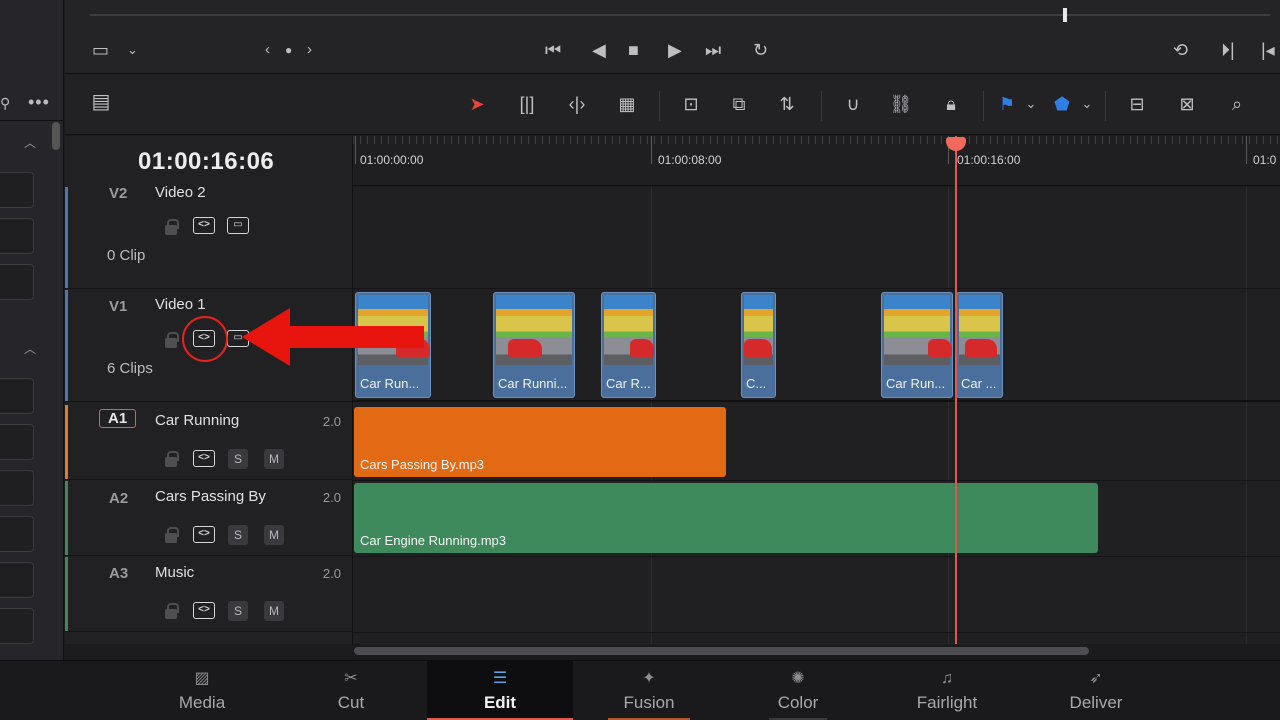 Image resolution: width=1280 pixels, height=720 pixels. What do you see at coordinates (500, 690) in the screenshot?
I see `tab-edit: ☰ Edit` at bounding box center [500, 690].